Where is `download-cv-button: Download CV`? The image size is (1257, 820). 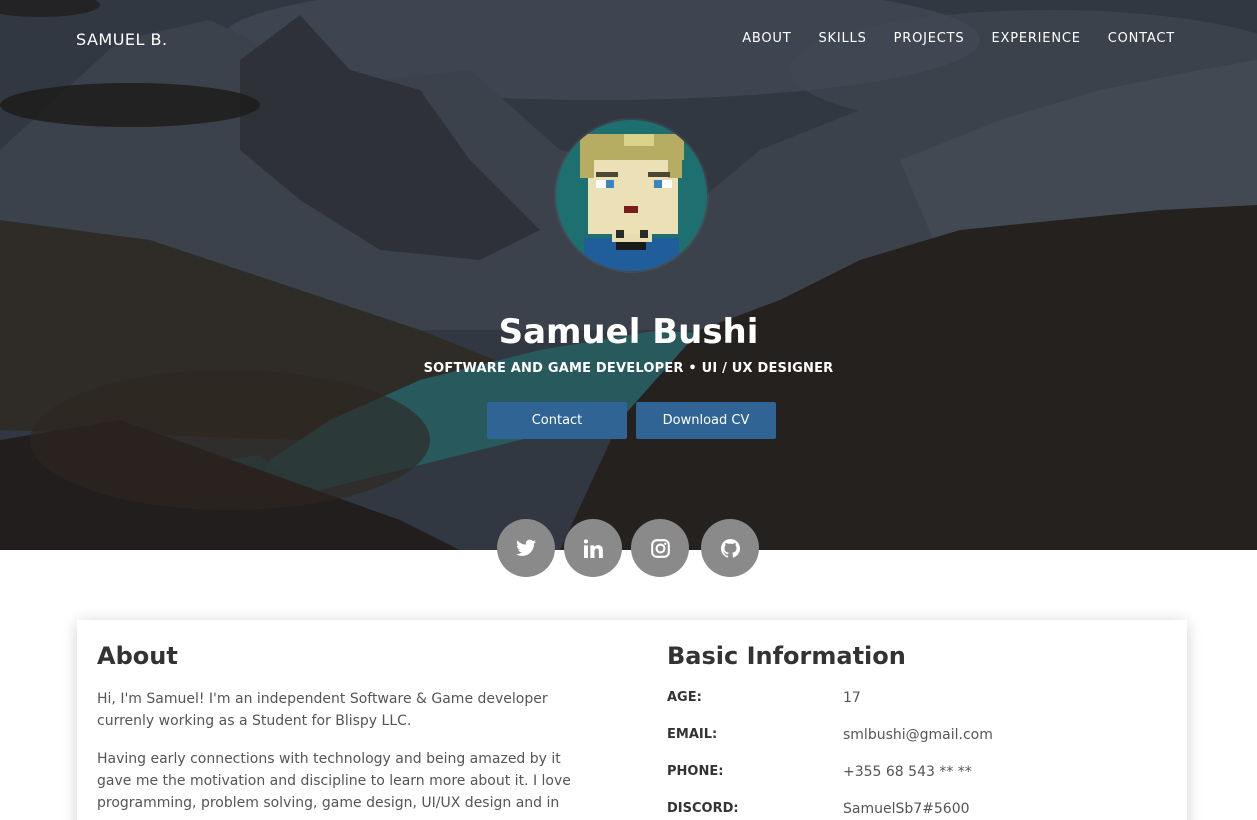 download-cv-button: Download CV is located at coordinates (706, 420).